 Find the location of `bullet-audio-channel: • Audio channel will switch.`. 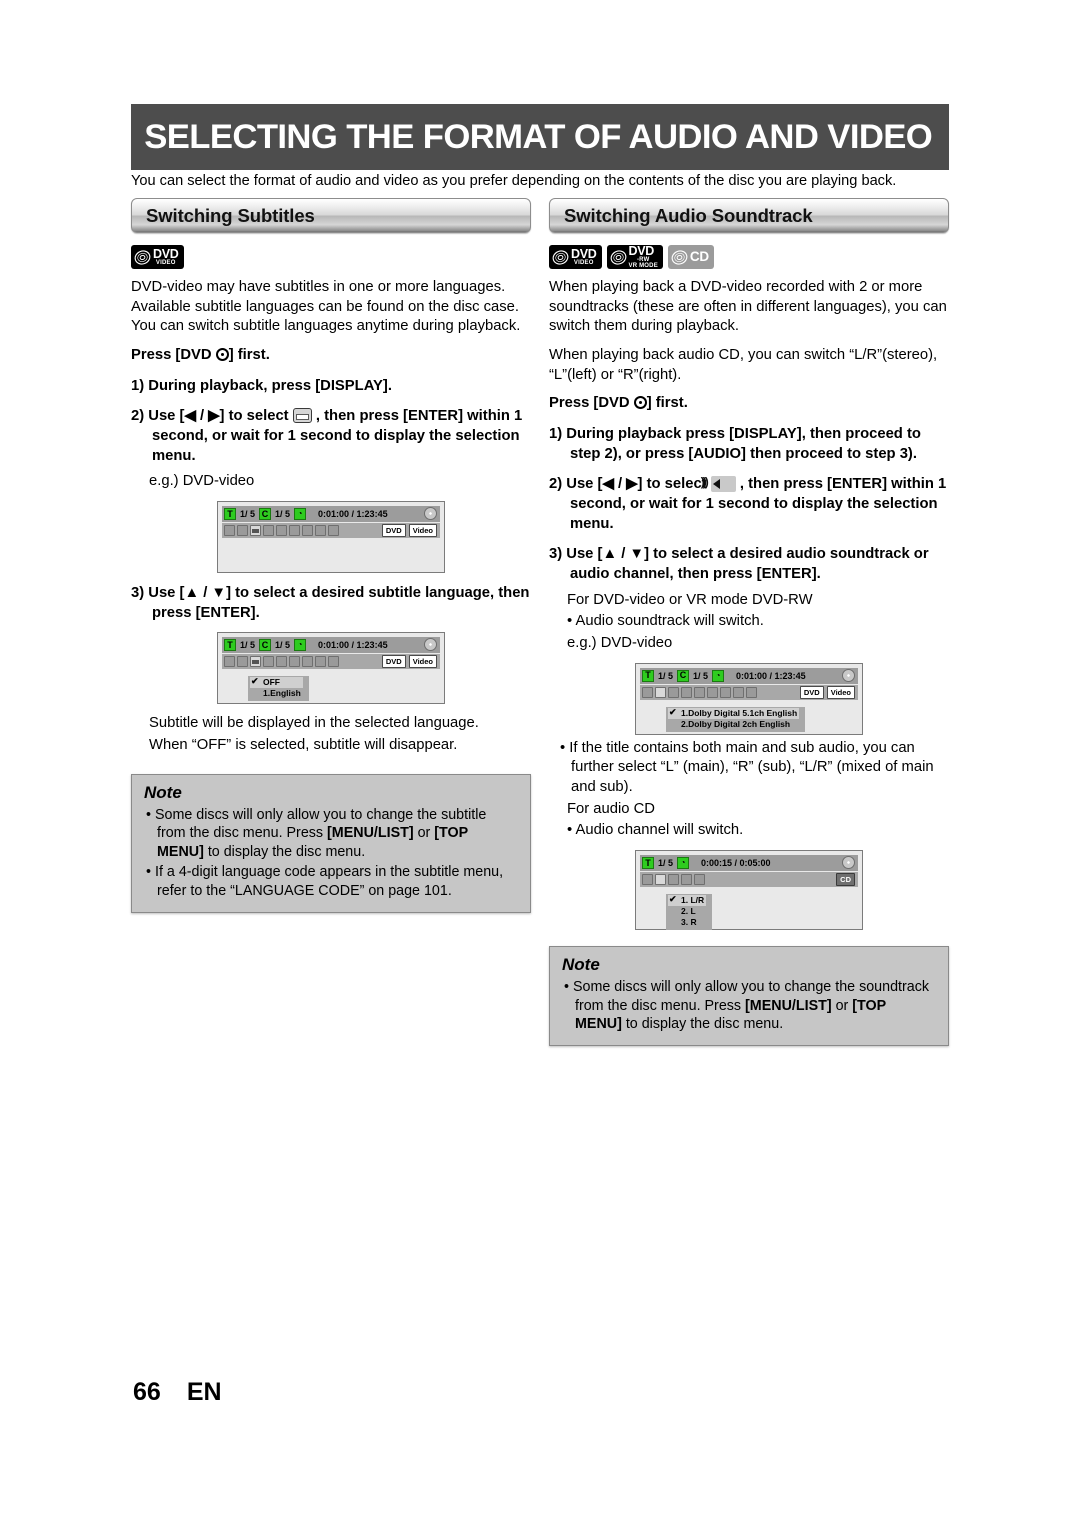

bullet-audio-channel: • Audio channel will switch. is located at coordinates (655, 830).